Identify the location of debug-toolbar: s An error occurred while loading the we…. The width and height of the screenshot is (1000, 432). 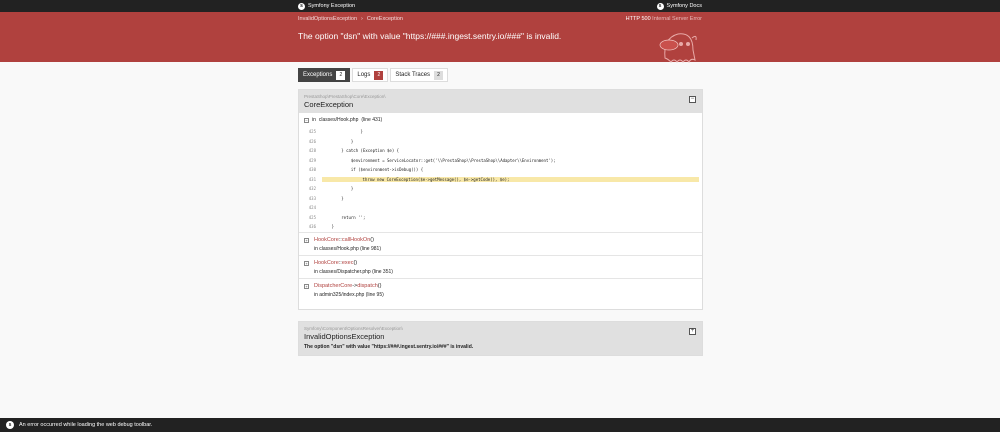
(500, 425).